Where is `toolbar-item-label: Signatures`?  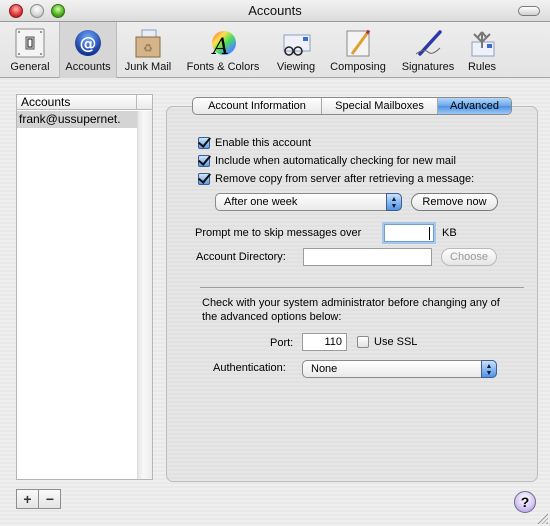 toolbar-item-label: Signatures is located at coordinates (428, 67).